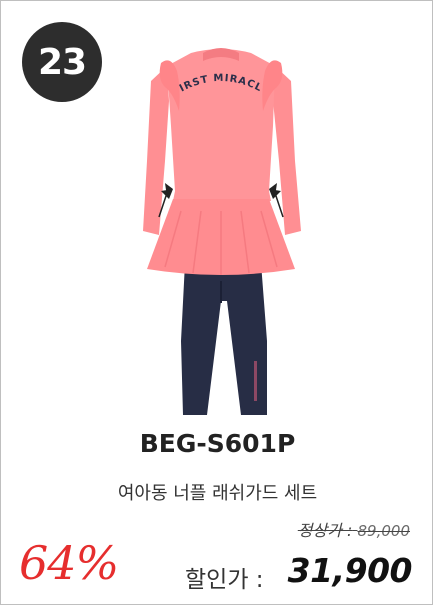 The height and width of the screenshot is (605, 433). What do you see at coordinates (384, 531) in the screenshot?
I see `regular-price-amount: 89,000` at bounding box center [384, 531].